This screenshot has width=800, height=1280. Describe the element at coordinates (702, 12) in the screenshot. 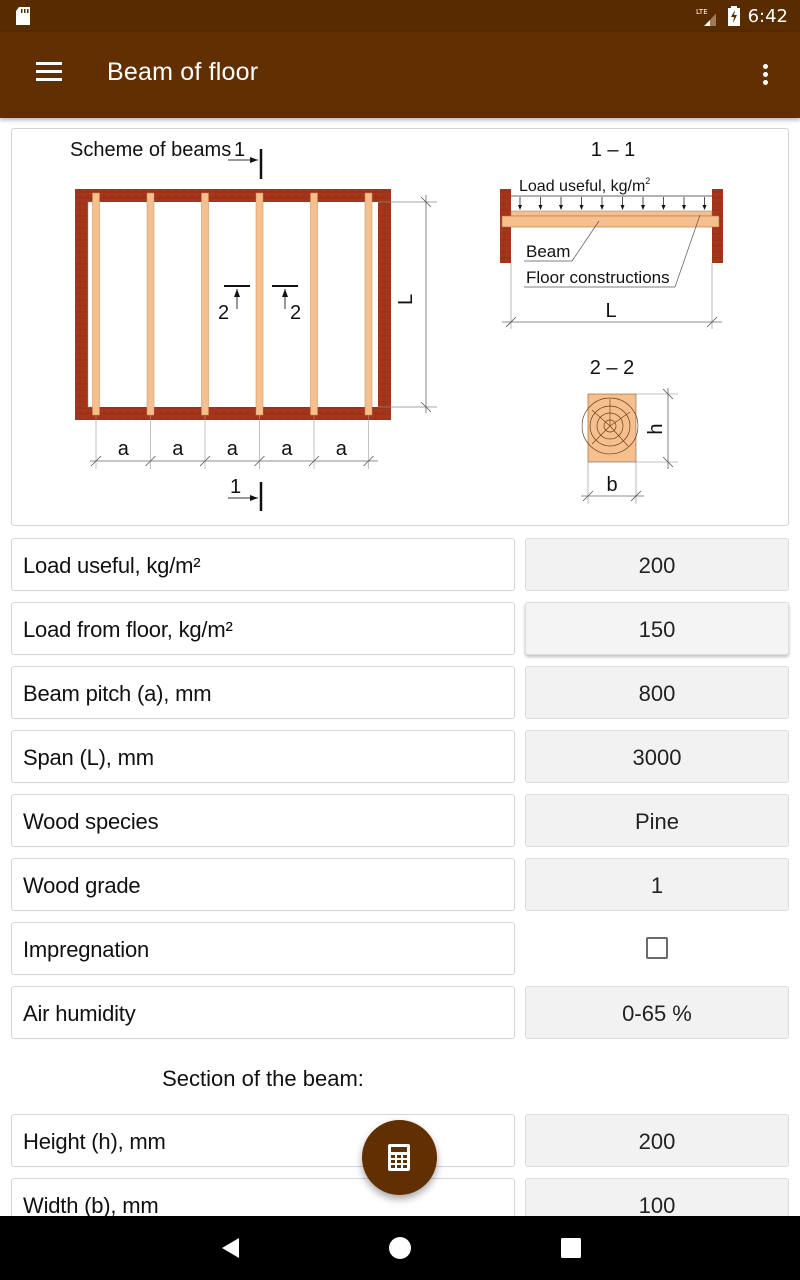

I see `network-type: LTE` at that location.